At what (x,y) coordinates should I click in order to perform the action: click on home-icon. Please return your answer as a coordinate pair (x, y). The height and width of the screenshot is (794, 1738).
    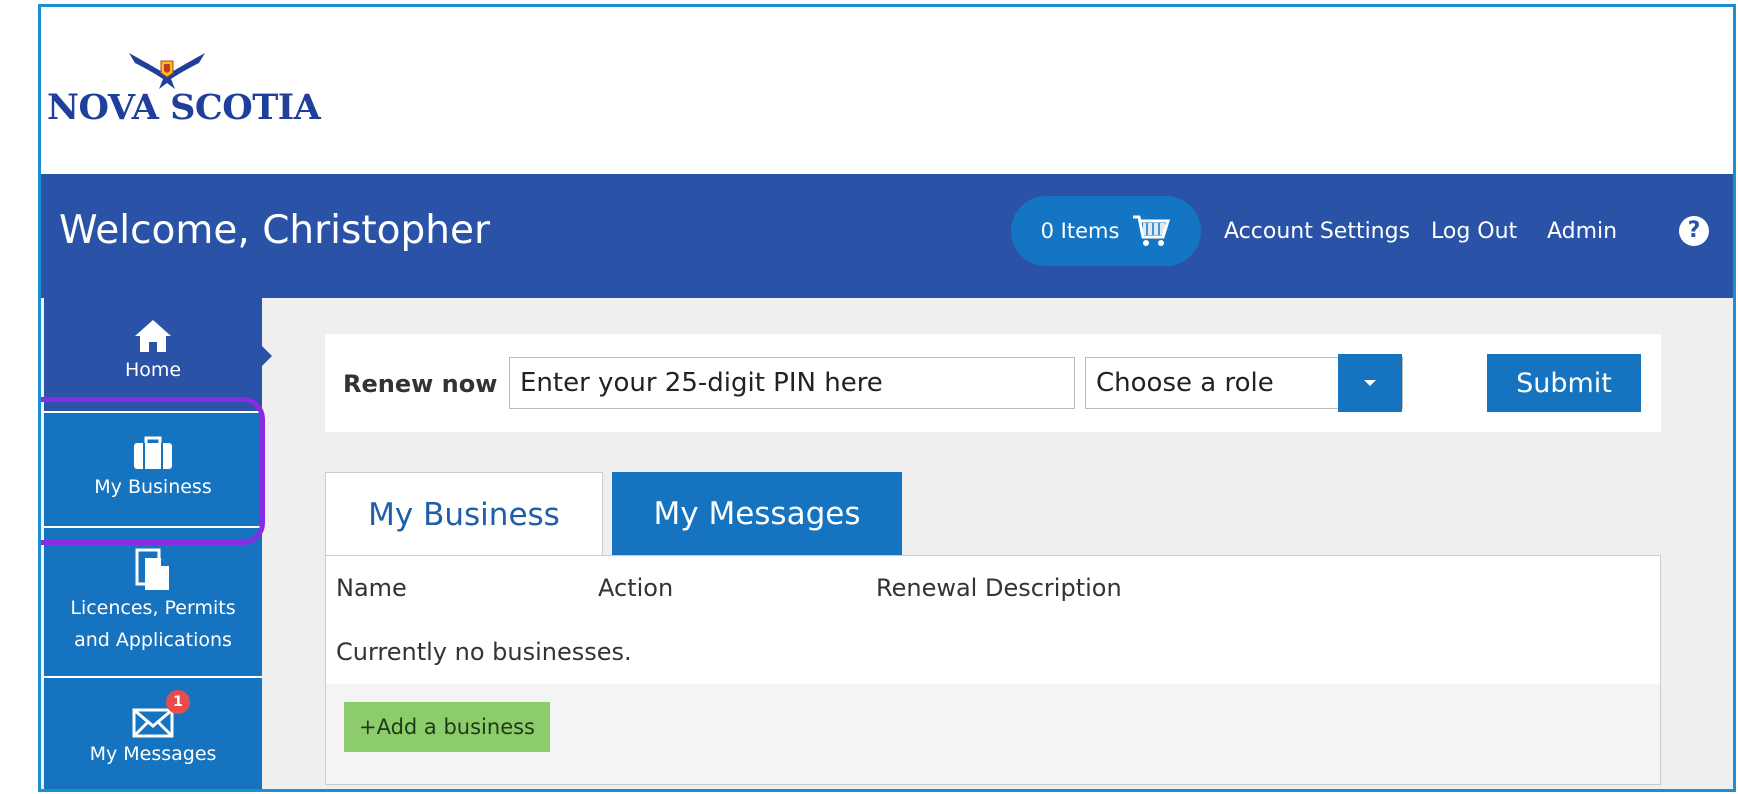
    Looking at the image, I should click on (153, 336).